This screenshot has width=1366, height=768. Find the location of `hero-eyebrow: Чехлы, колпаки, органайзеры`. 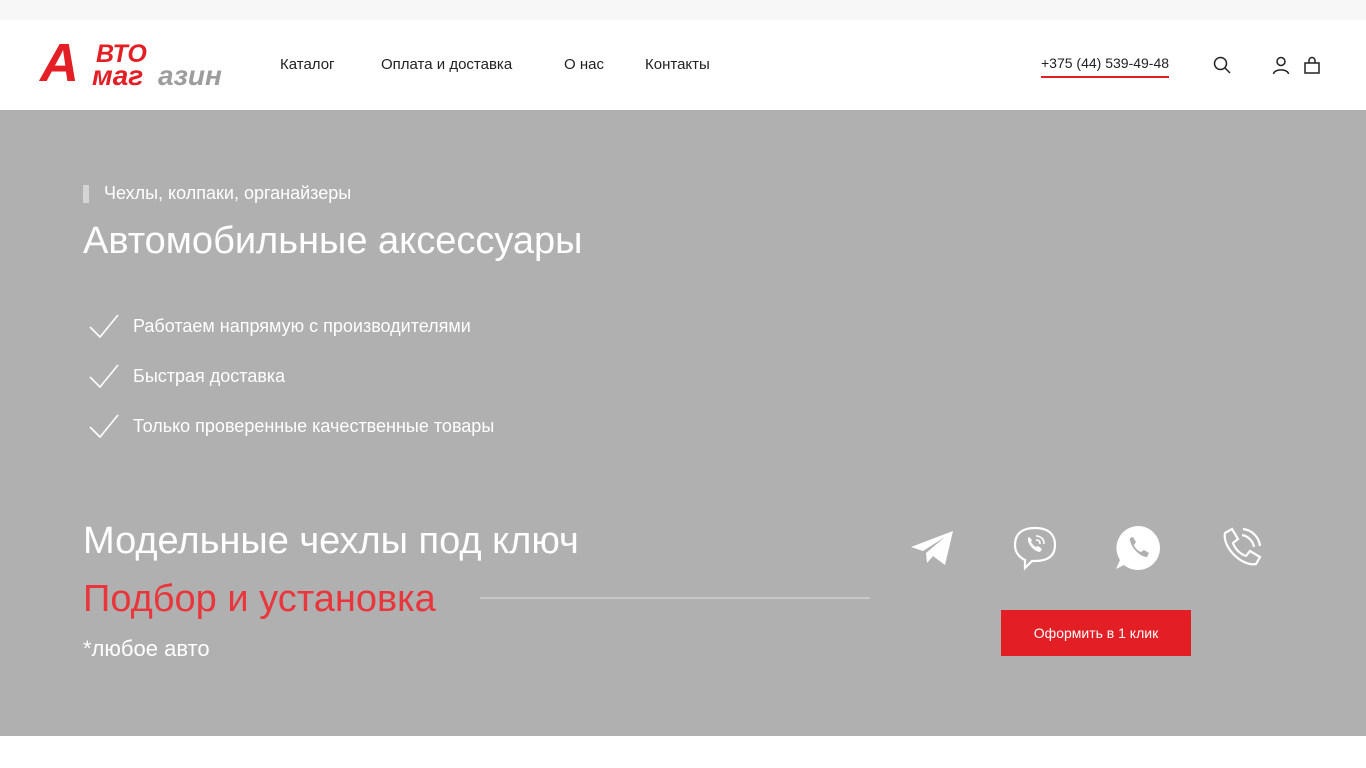

hero-eyebrow: Чехлы, колпаки, органайзеры is located at coordinates (228, 193).